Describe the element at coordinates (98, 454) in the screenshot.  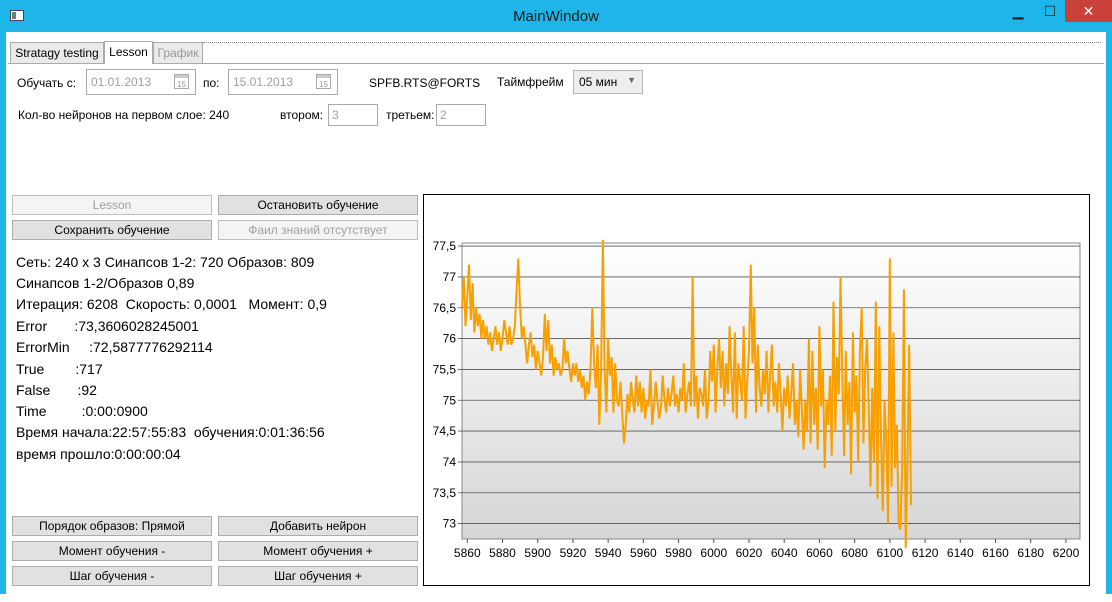
I see `info-elapsed: время прошло:0:00:00:04` at that location.